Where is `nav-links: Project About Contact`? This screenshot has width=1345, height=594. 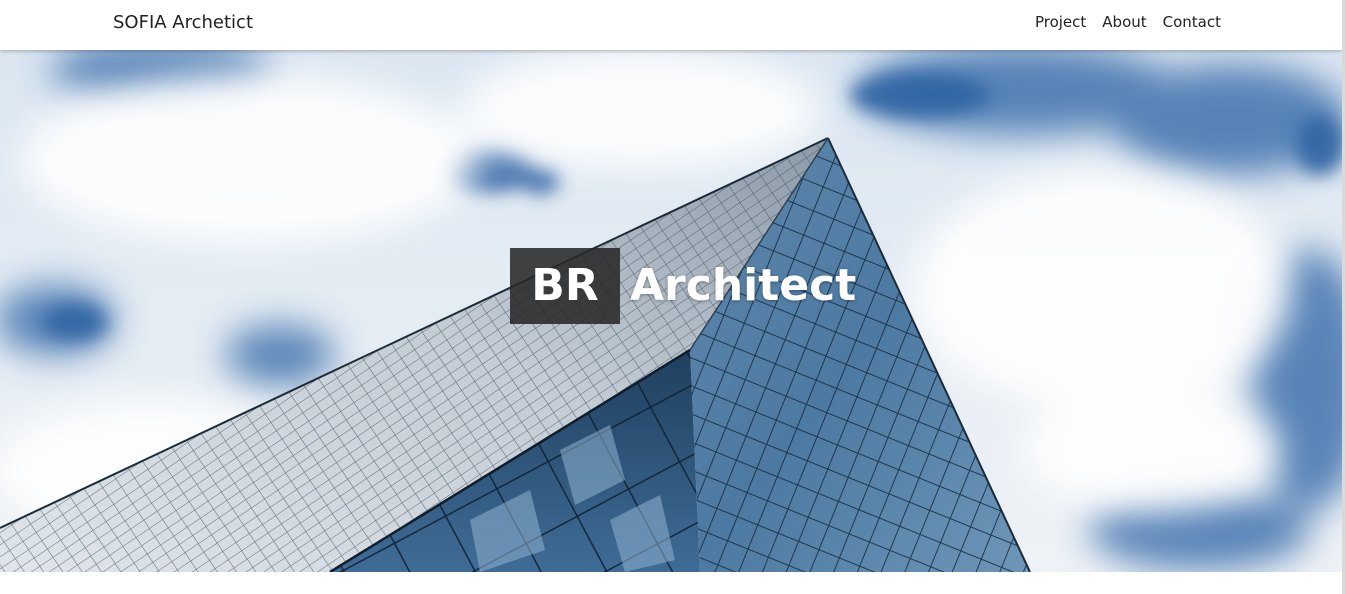 nav-links: Project About Contact is located at coordinates (1128, 22).